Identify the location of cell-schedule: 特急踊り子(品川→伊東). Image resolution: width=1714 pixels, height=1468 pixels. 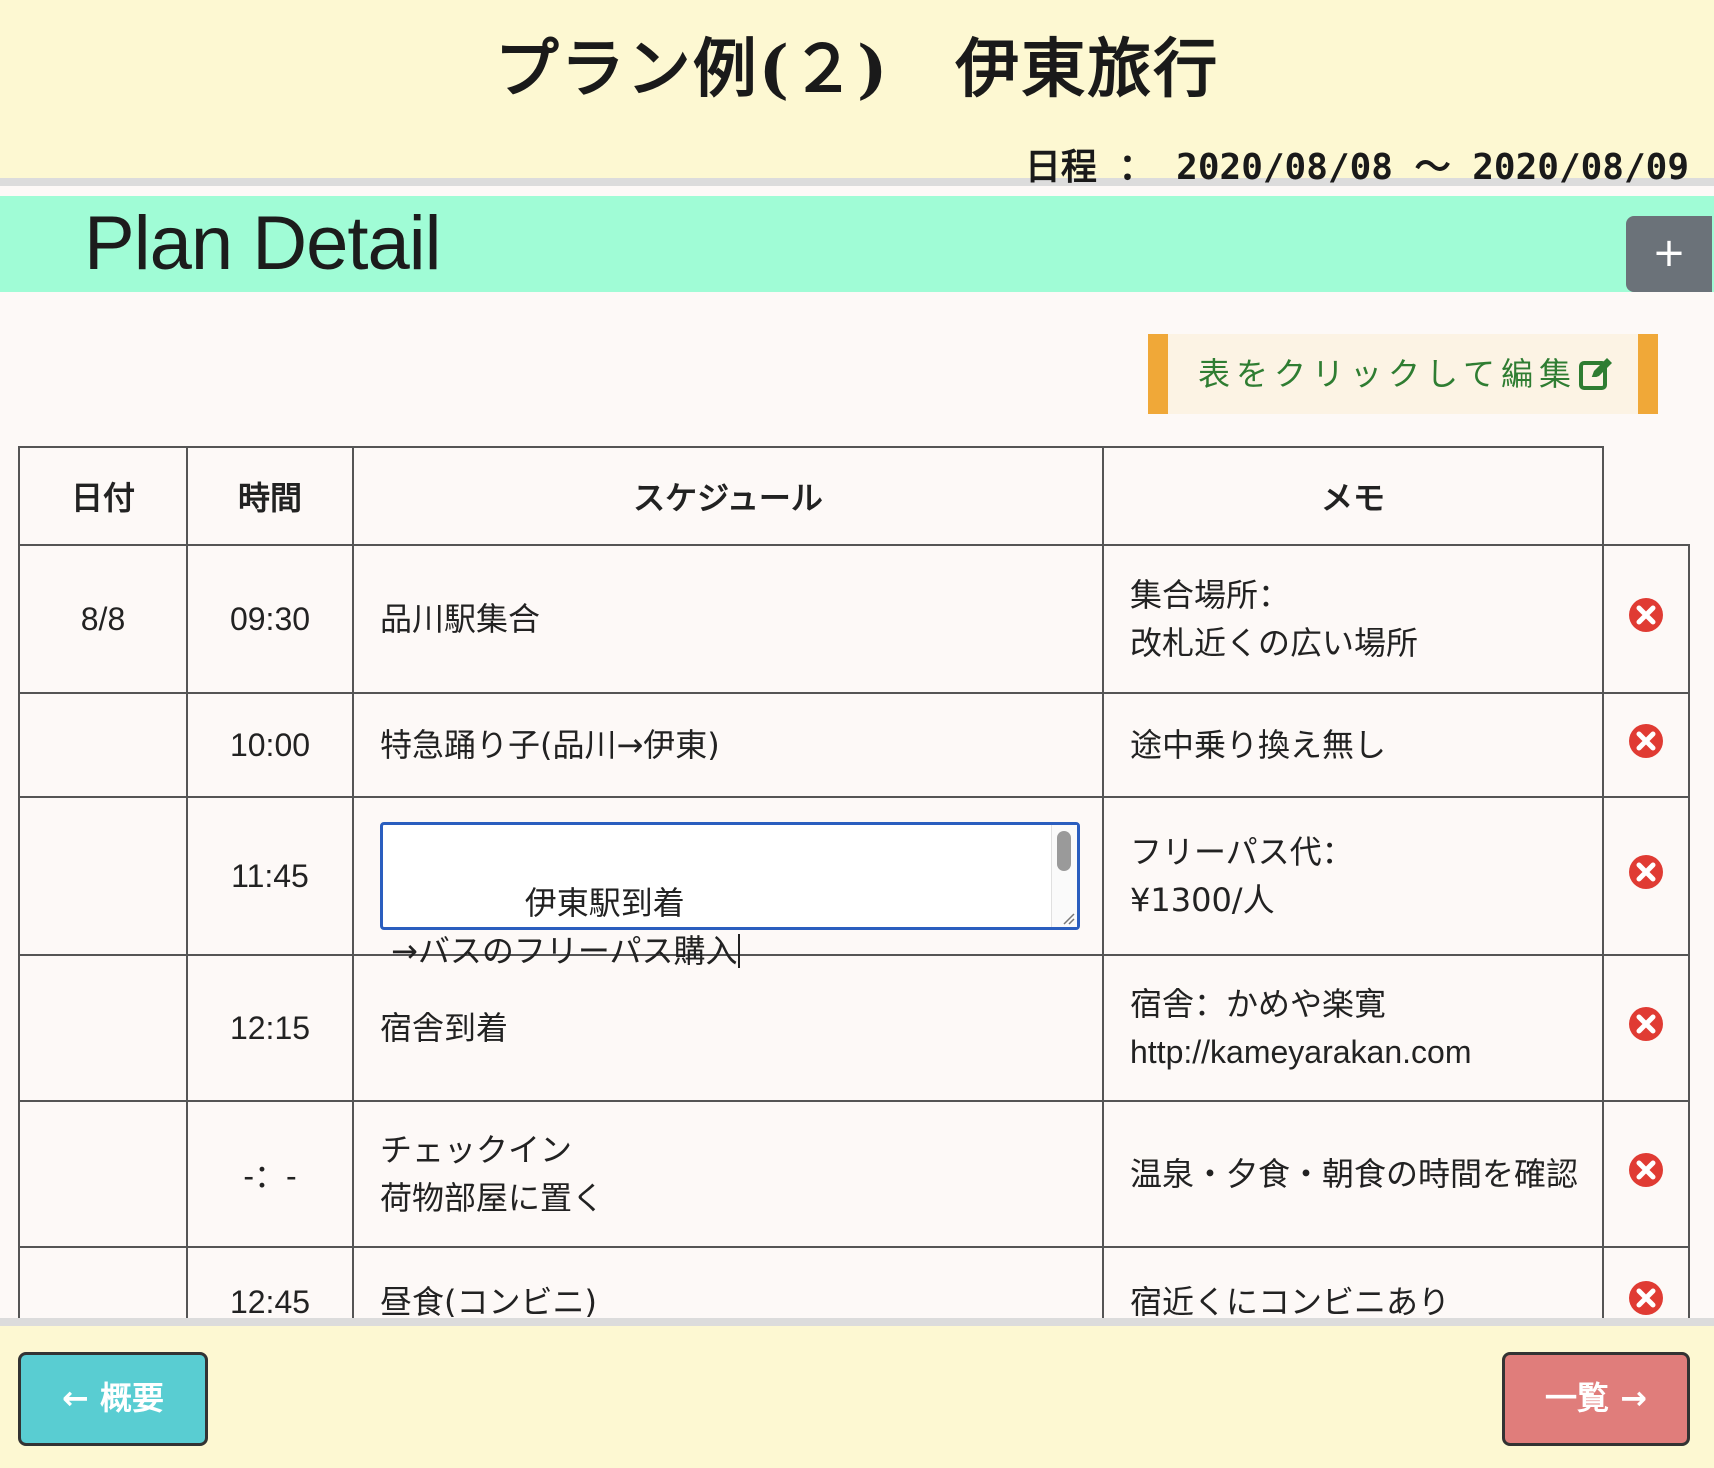
(728, 745).